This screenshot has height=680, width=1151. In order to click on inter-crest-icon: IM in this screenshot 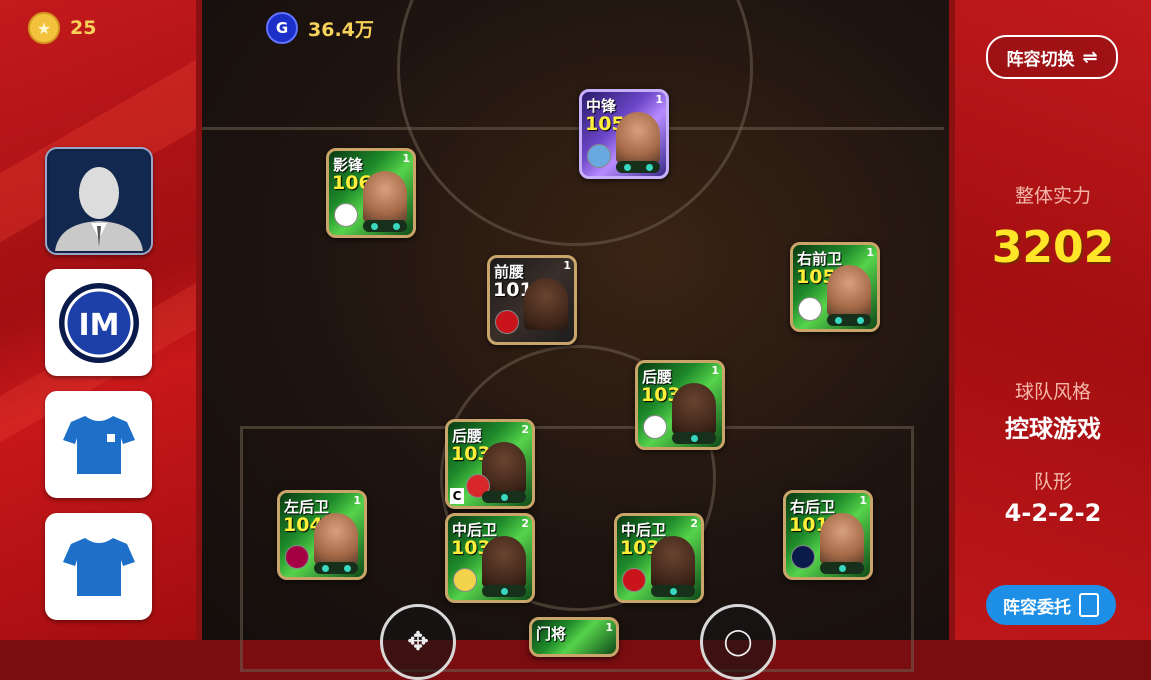, I will do `click(98, 322)`.